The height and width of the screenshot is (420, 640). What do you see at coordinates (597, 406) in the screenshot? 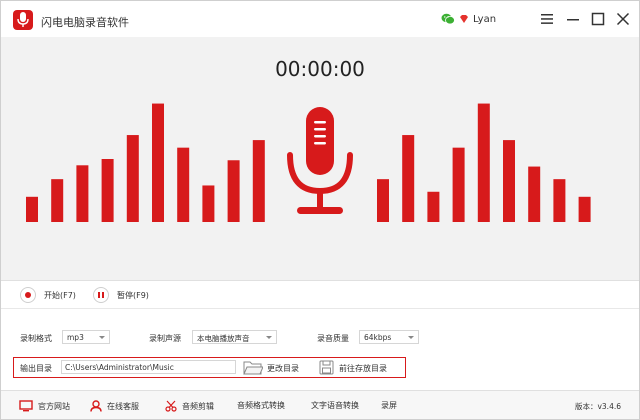
I see `version-text: 版本：v3.4.6` at bounding box center [597, 406].